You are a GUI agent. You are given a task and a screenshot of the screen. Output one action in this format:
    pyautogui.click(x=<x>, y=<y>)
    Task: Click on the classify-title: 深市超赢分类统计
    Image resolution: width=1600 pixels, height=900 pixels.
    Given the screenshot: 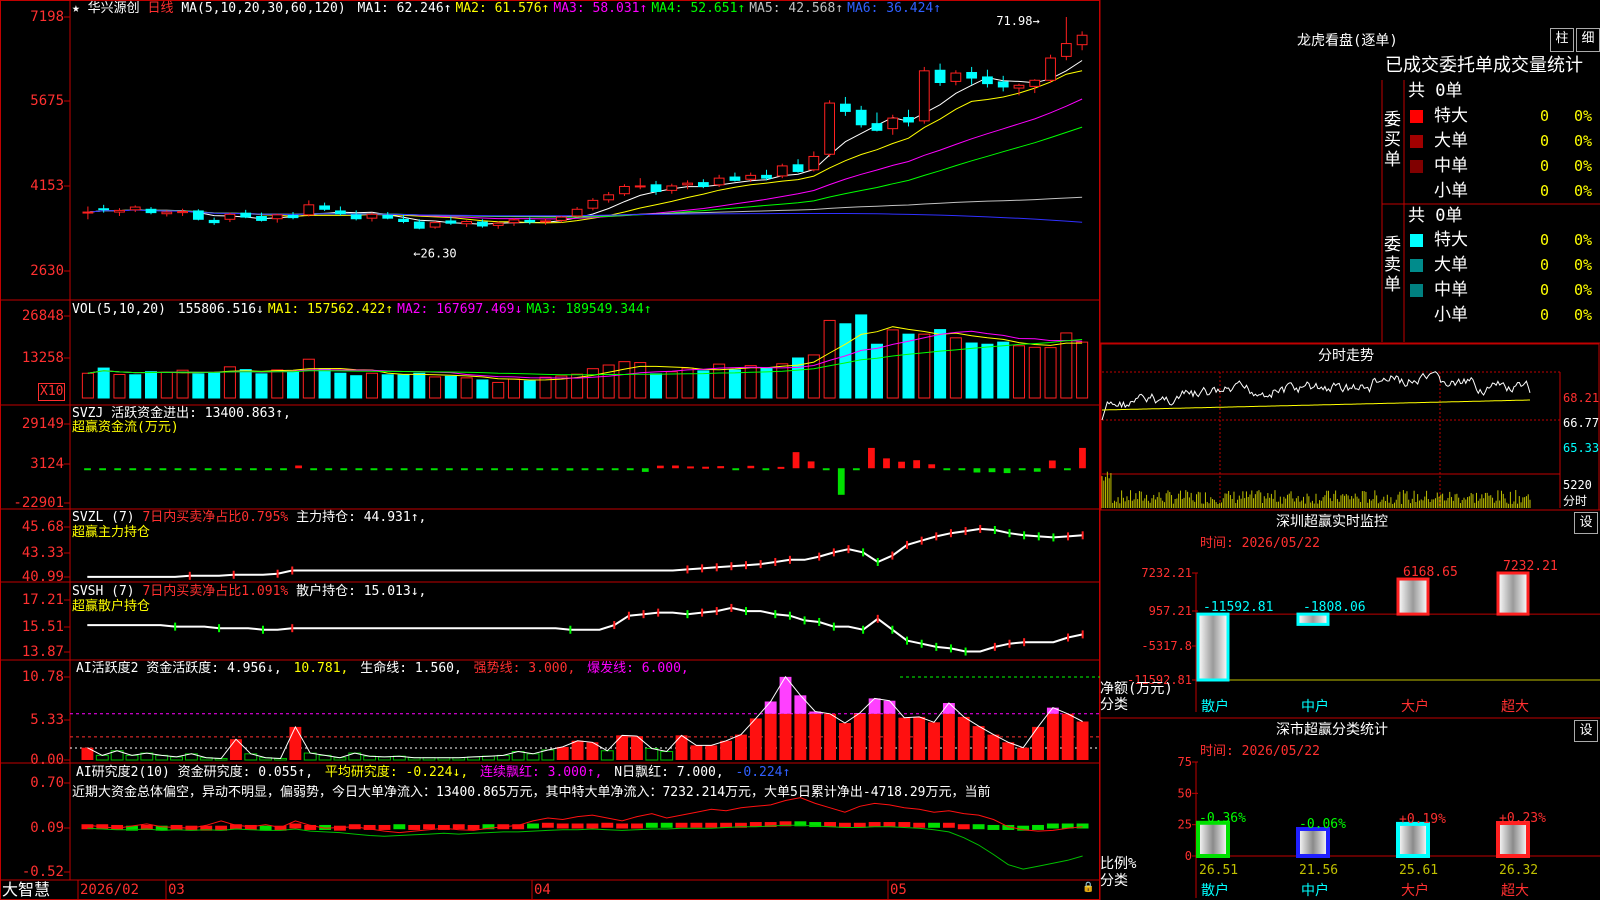 What is the action you would take?
    pyautogui.click(x=1332, y=730)
    